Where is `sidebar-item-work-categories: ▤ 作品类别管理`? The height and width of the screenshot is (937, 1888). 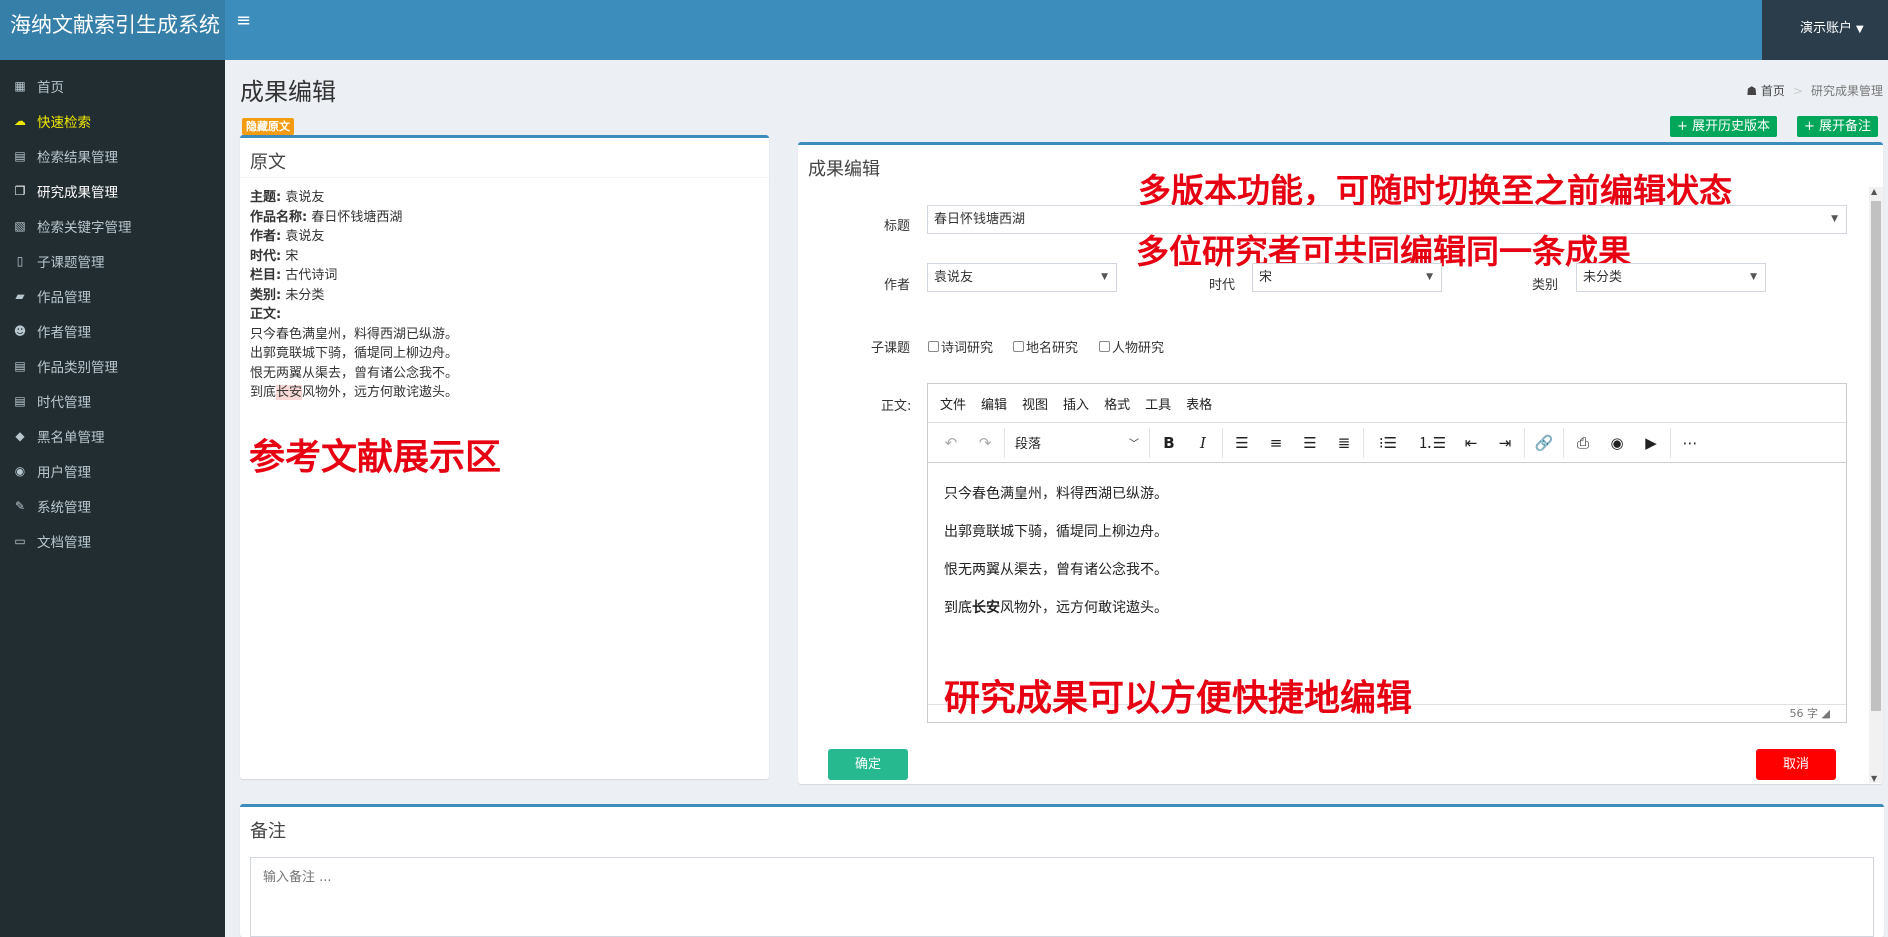 sidebar-item-work-categories: ▤ 作品类别管理 is located at coordinates (112, 365).